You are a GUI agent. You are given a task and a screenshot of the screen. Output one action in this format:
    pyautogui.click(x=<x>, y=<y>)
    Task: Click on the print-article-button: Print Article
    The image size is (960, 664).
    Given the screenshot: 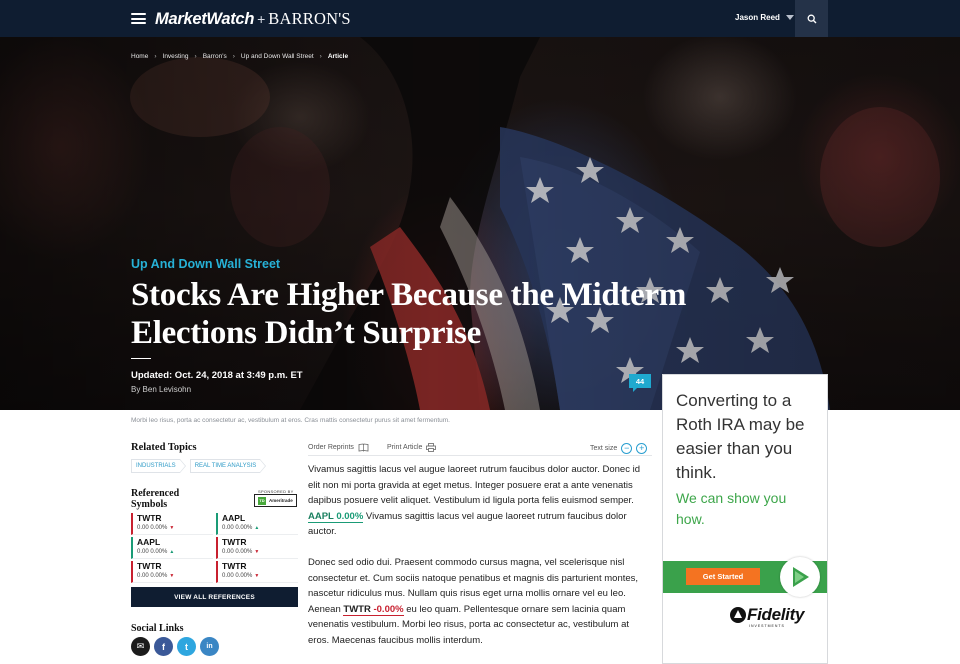 What is the action you would take?
    pyautogui.click(x=412, y=447)
    